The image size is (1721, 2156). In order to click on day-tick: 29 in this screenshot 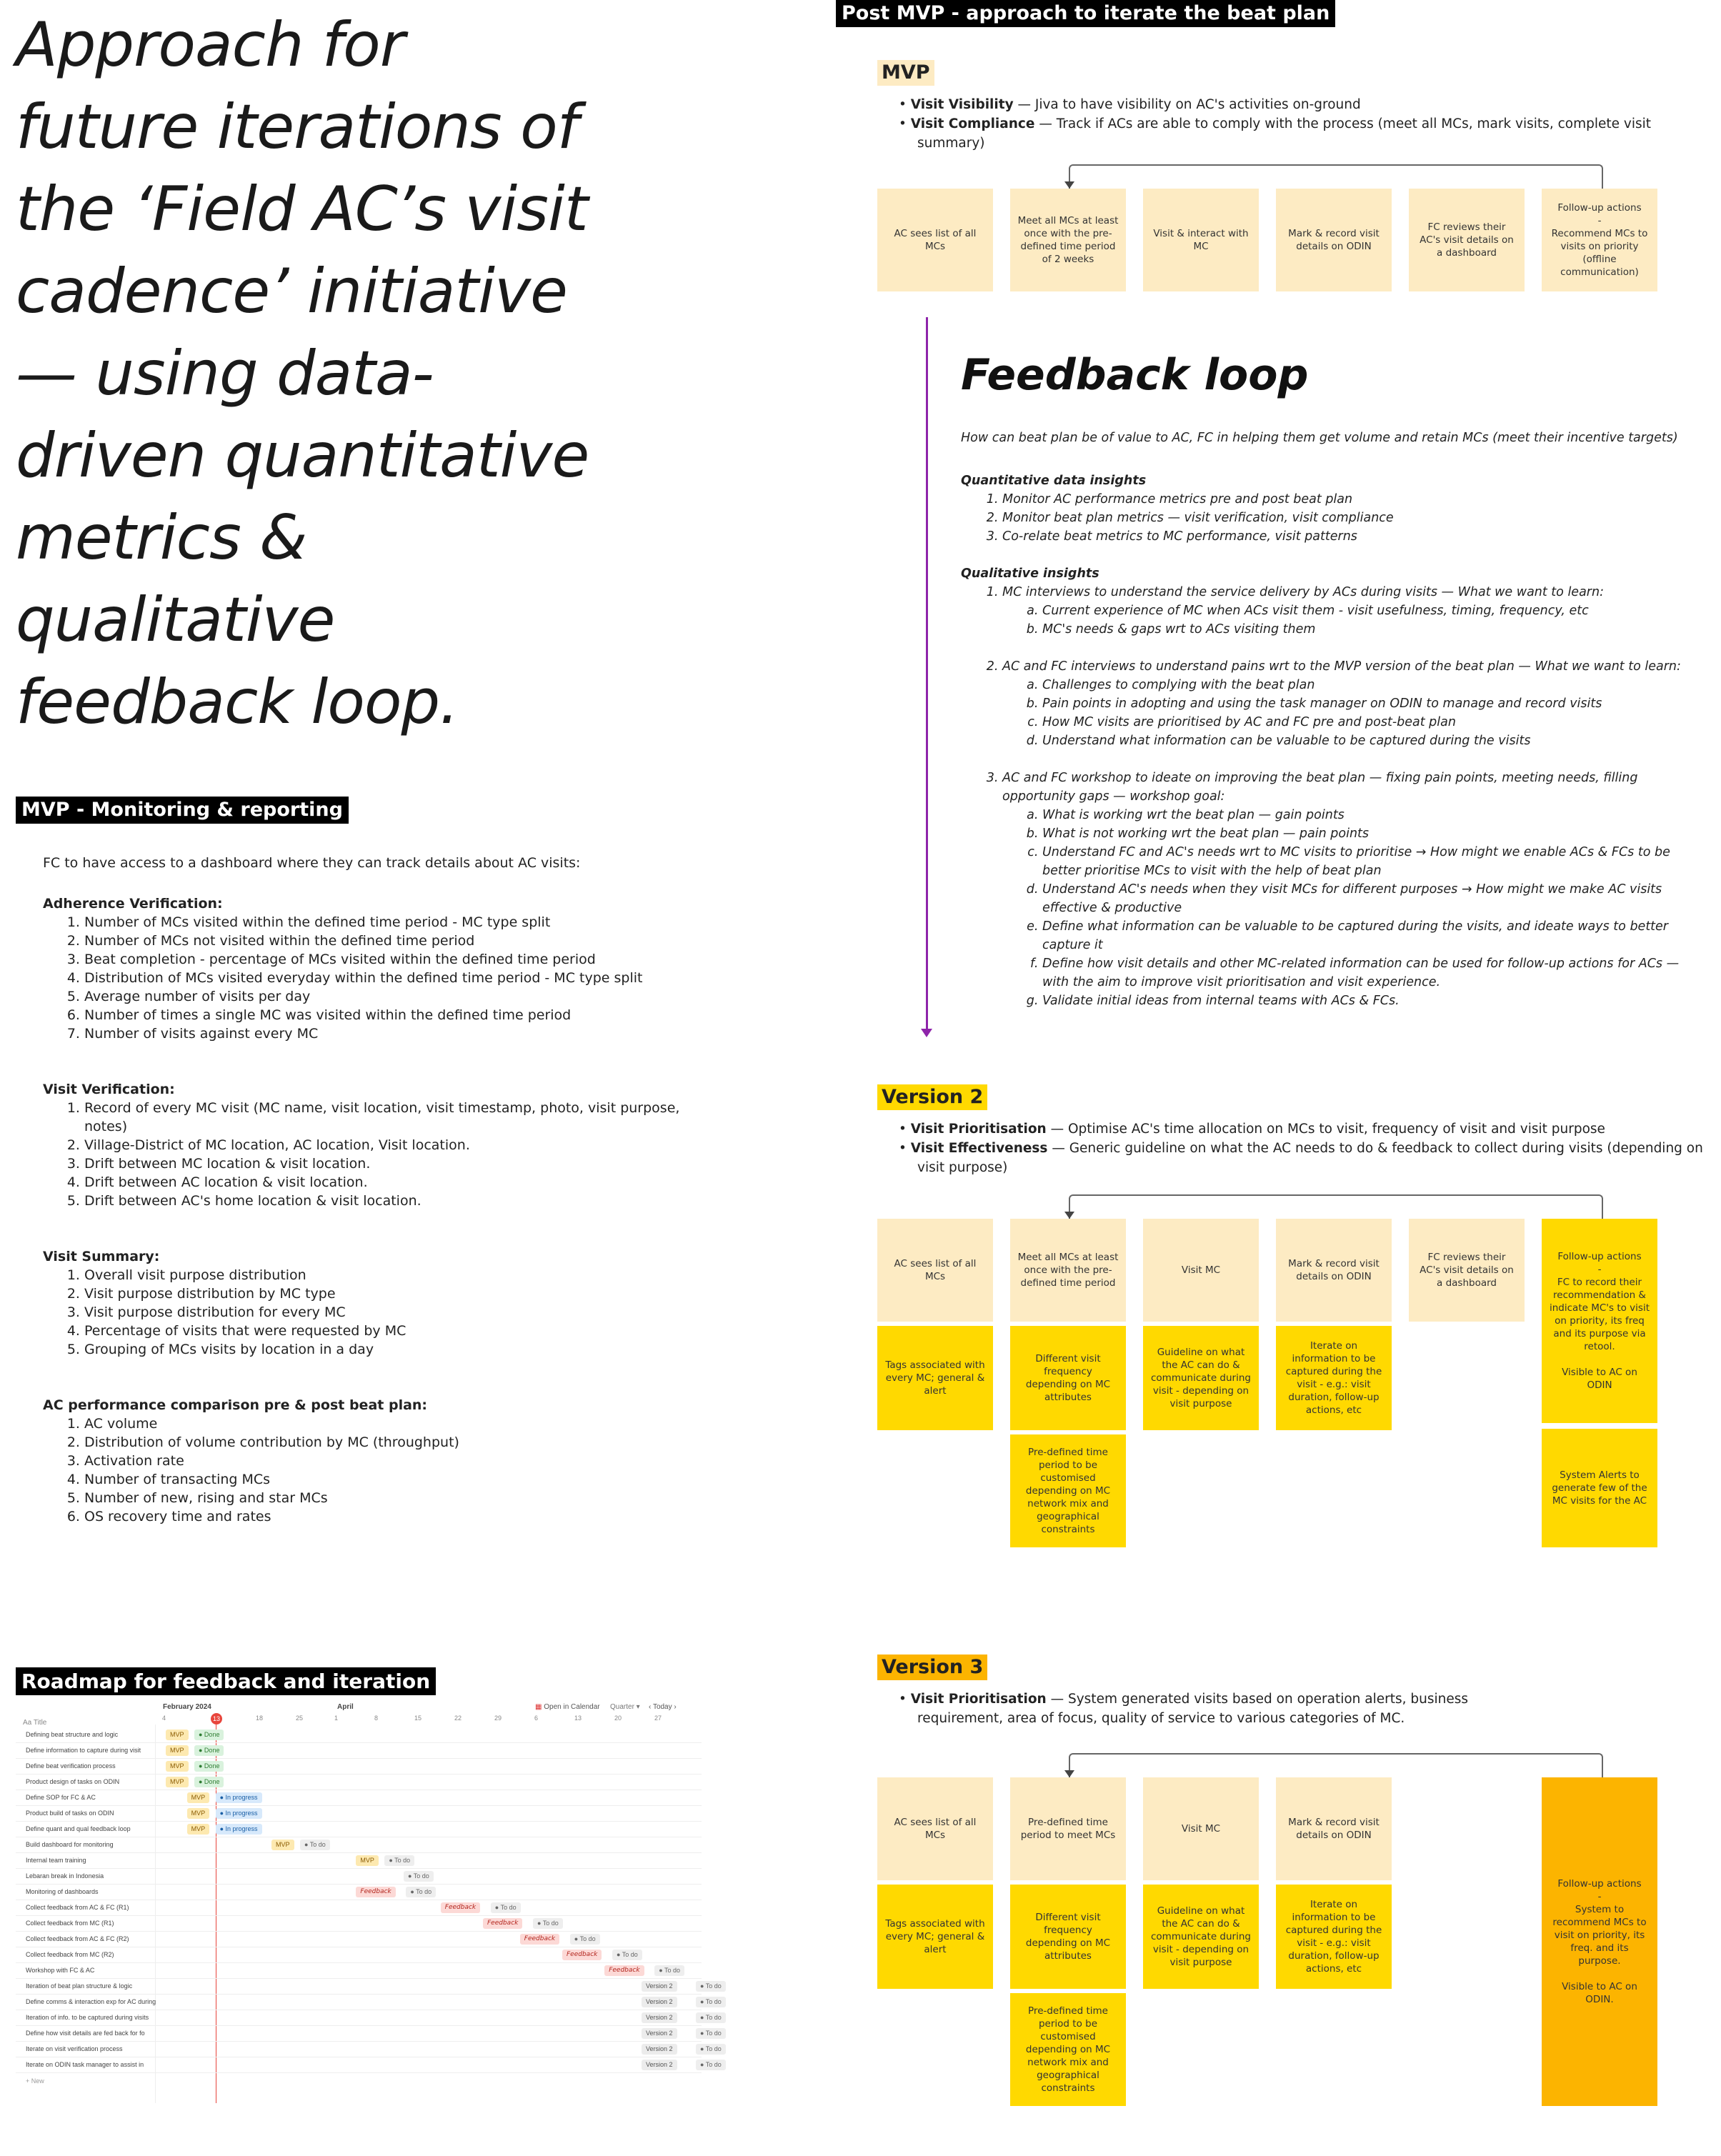, I will do `click(498, 1718)`.